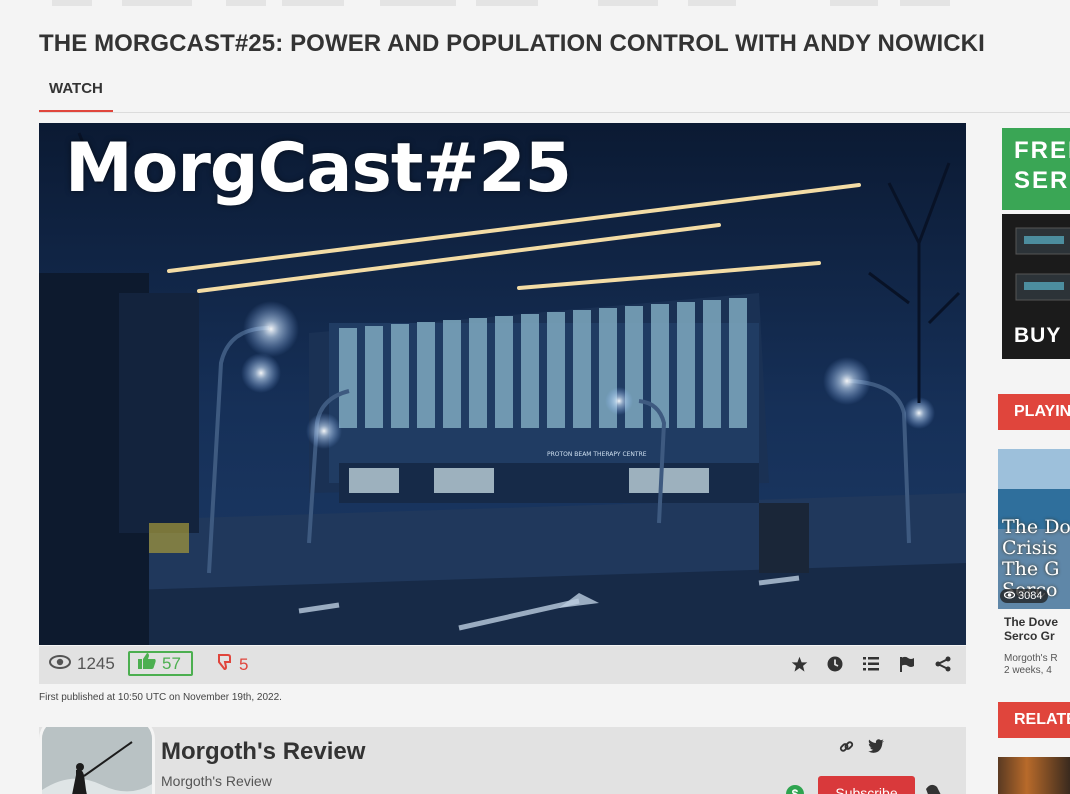  What do you see at coordinates (97, 760) in the screenshot?
I see `channel-avatar` at bounding box center [97, 760].